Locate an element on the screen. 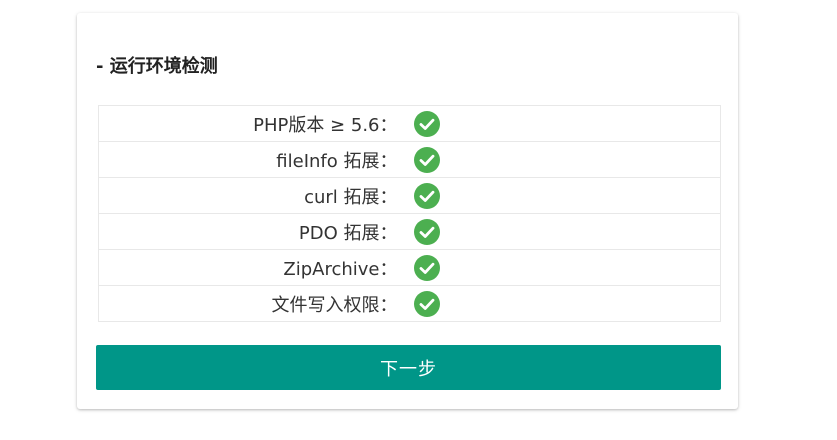 The image size is (837, 440). section-title: - 运行环境检测 is located at coordinates (157, 66).